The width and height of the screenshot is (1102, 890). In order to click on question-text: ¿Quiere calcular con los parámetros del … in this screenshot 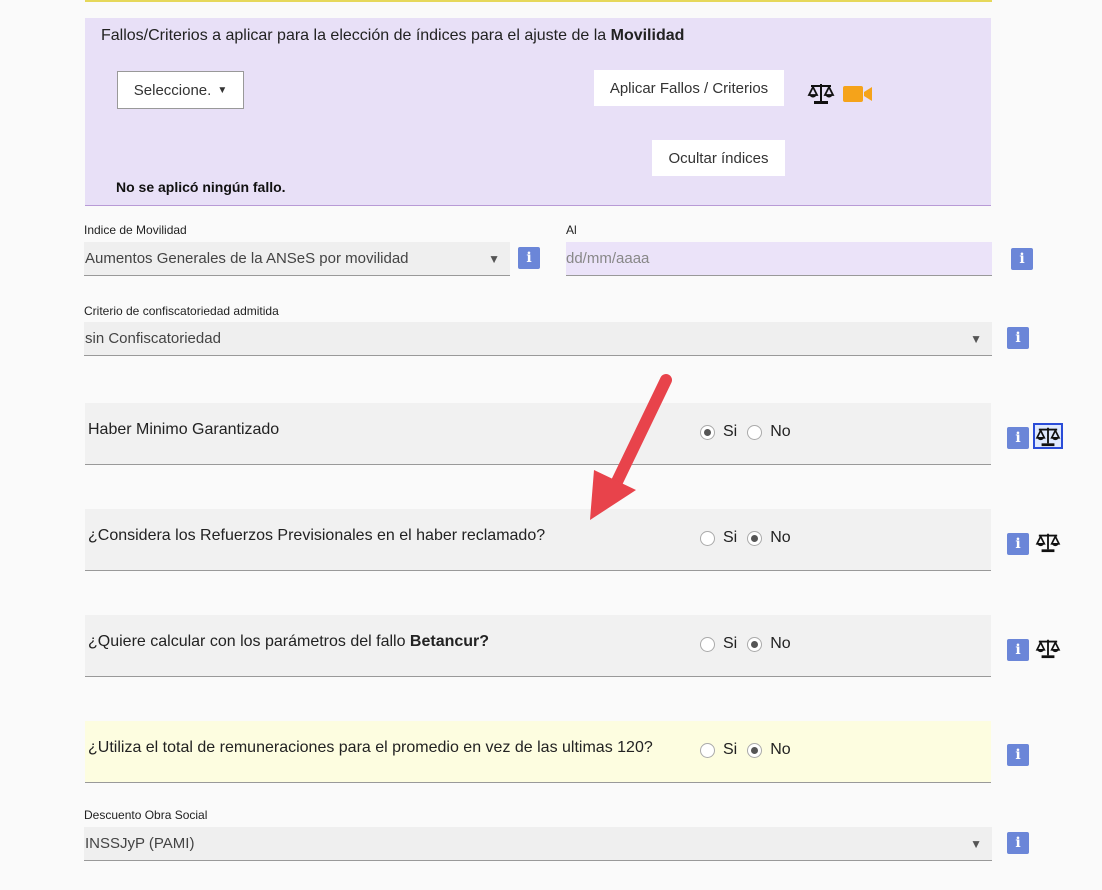, I will do `click(289, 641)`.